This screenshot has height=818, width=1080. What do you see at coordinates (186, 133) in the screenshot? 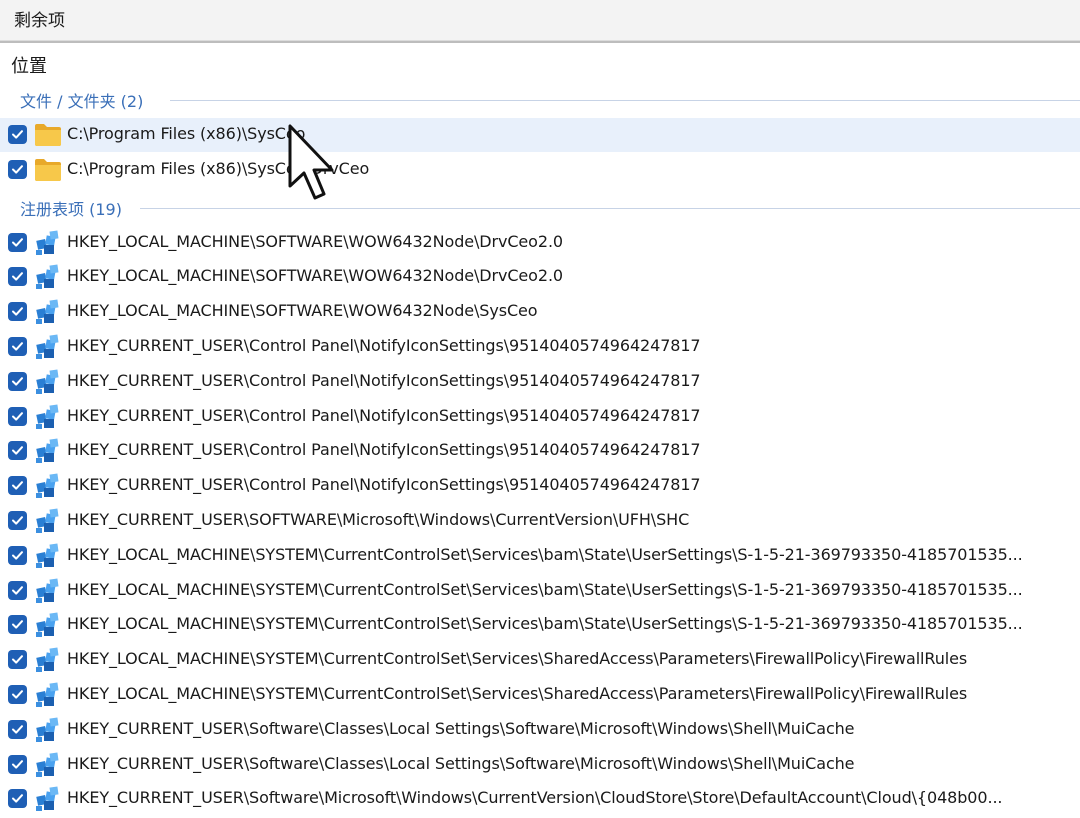
I see `item-path: C:\Program Files (x86)\SysCeo` at bounding box center [186, 133].